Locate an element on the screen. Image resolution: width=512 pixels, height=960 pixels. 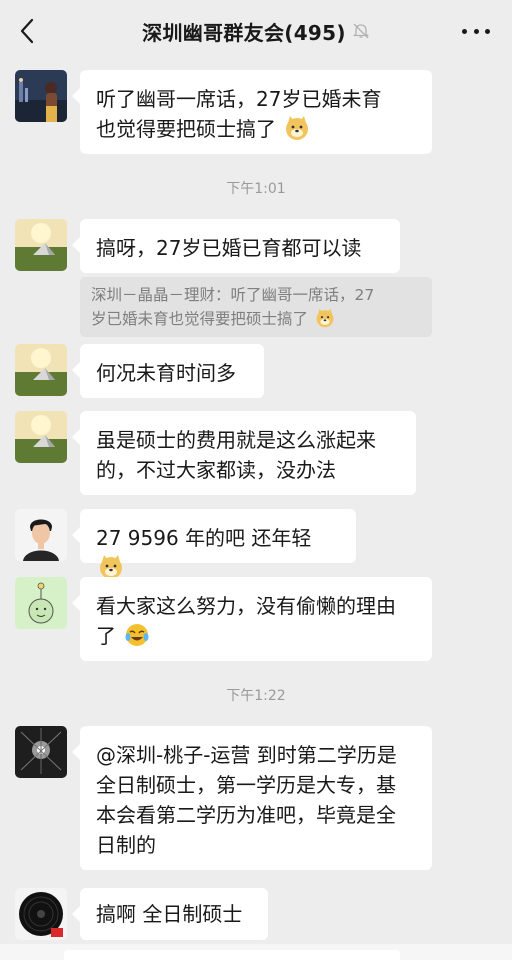
bell-off-icon is located at coordinates (360, 31).